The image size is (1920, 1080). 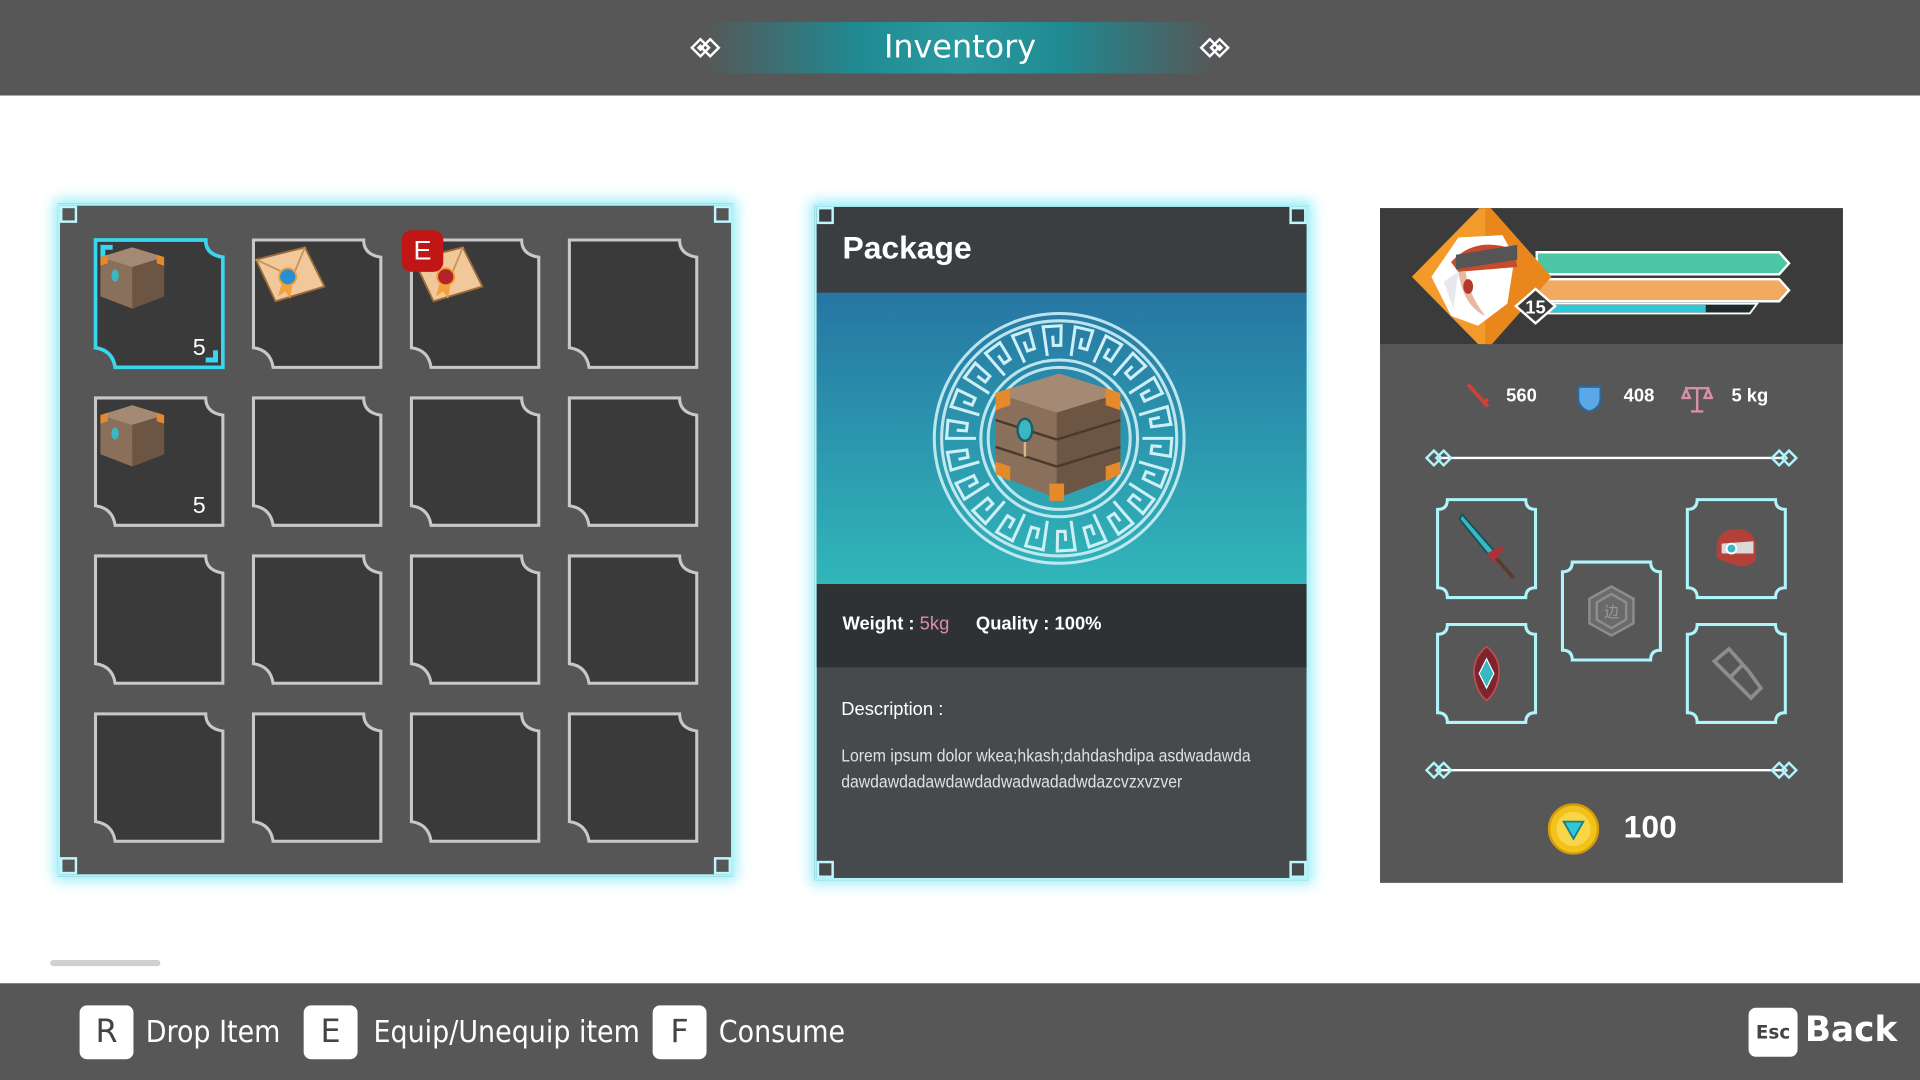 I want to click on weight-stat: Weight : 5kg, so click(x=896, y=624).